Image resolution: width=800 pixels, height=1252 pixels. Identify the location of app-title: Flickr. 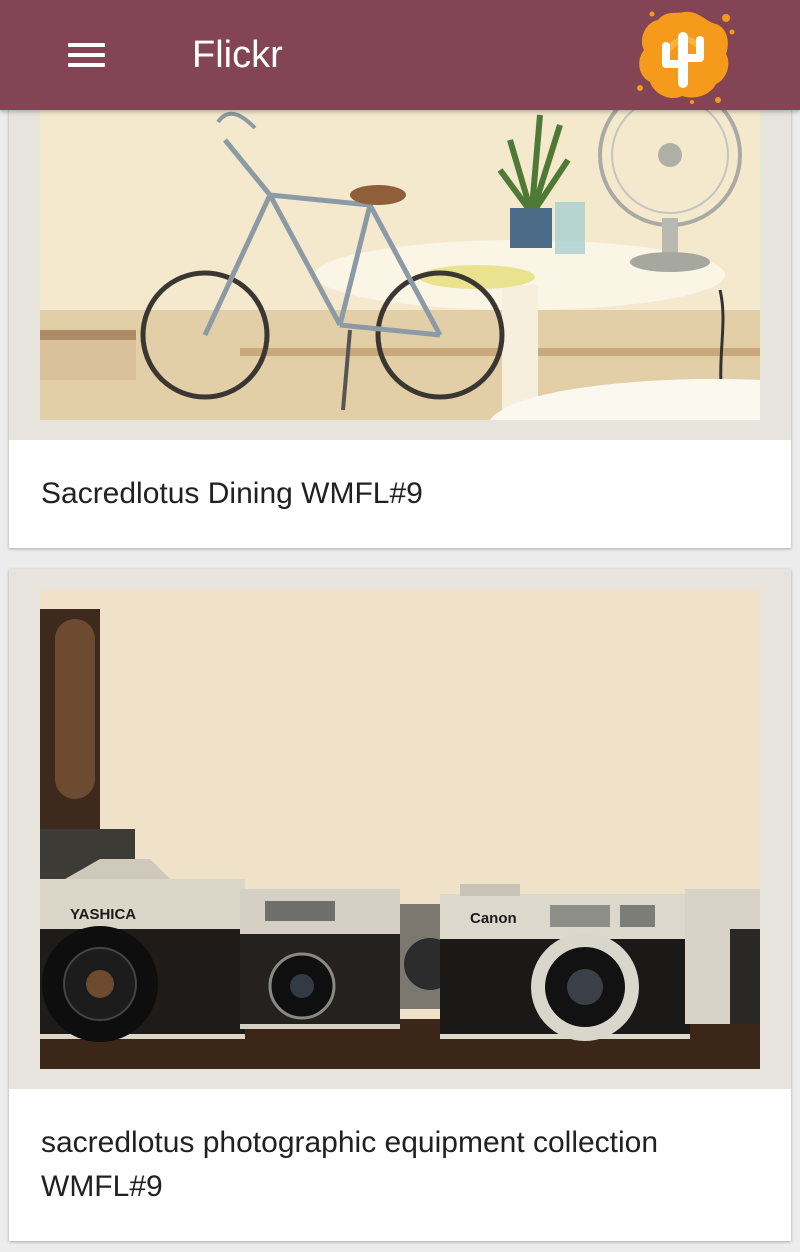
(237, 55).